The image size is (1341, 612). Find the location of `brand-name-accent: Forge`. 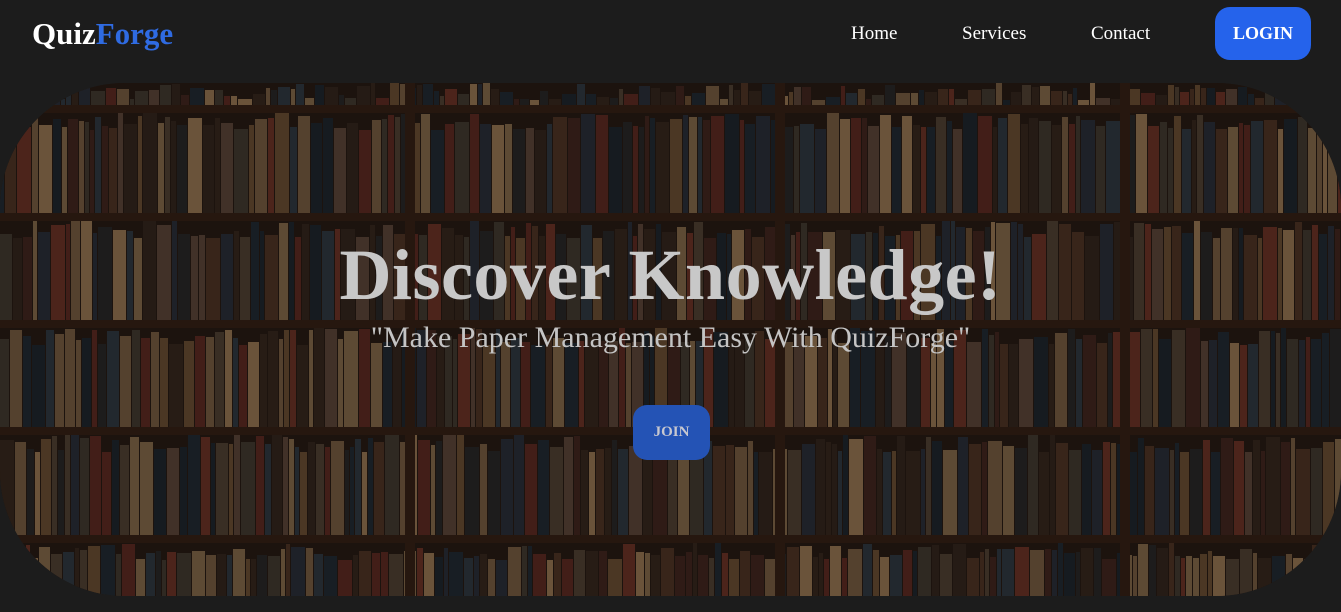

brand-name-accent: Forge is located at coordinates (134, 33).